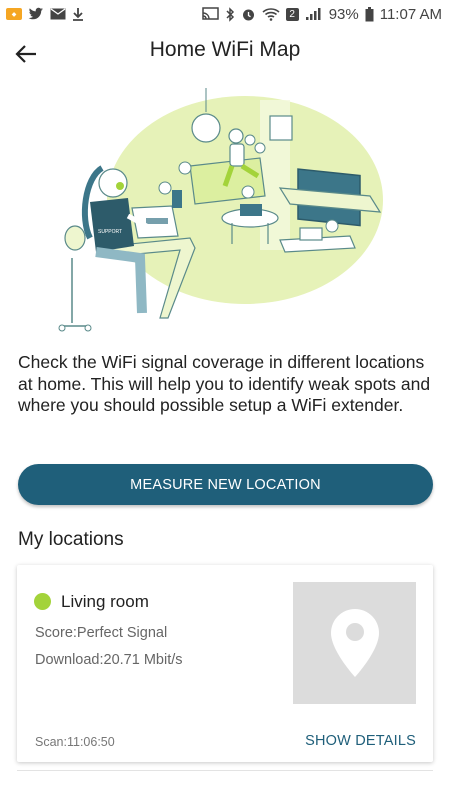 This screenshot has width=450, height=800. I want to click on support-label: SUPPORT, so click(110, 232).